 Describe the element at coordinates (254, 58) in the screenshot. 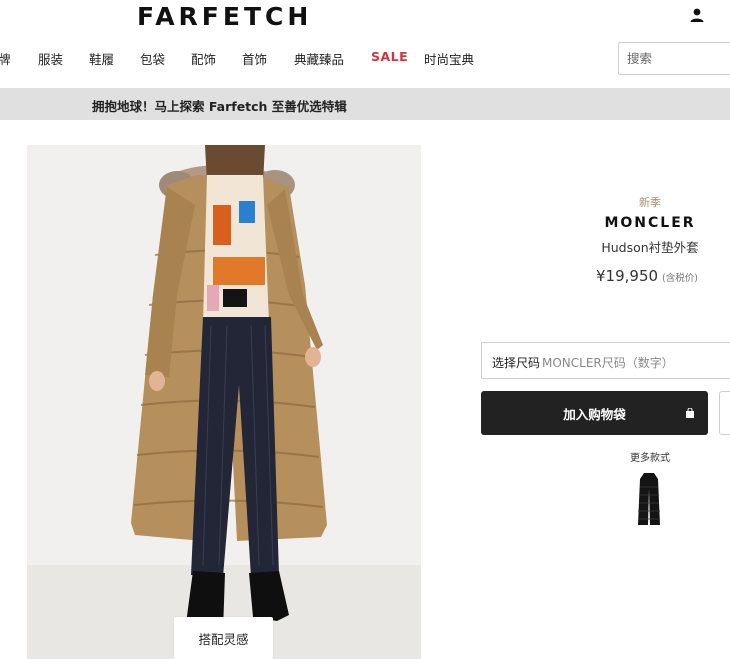

I see `nav-item-jewelry: 首饰` at that location.